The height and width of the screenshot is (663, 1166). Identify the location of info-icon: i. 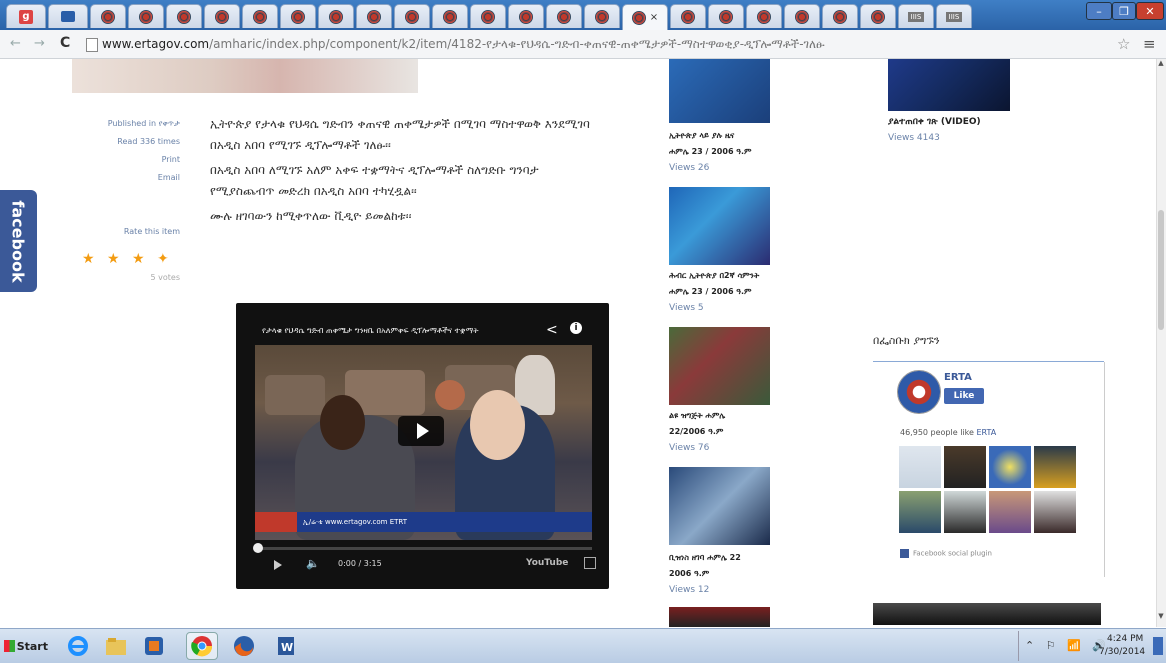
(576, 328).